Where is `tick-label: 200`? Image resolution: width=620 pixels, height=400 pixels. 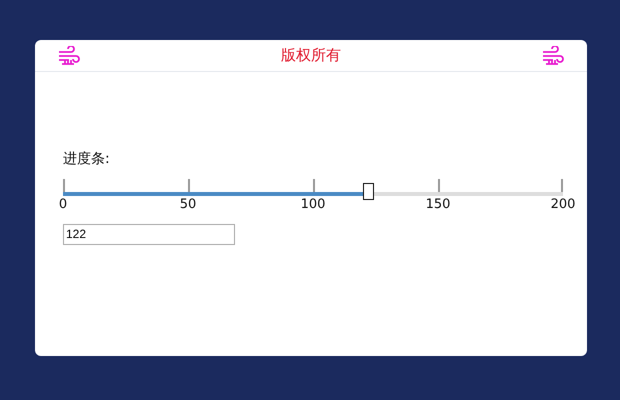
tick-label: 200 is located at coordinates (563, 204).